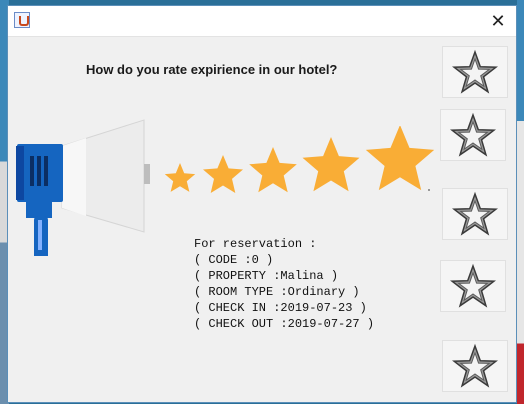  What do you see at coordinates (212, 69) in the screenshot?
I see `rating-question: How do you rate expirience in our hotel?` at bounding box center [212, 69].